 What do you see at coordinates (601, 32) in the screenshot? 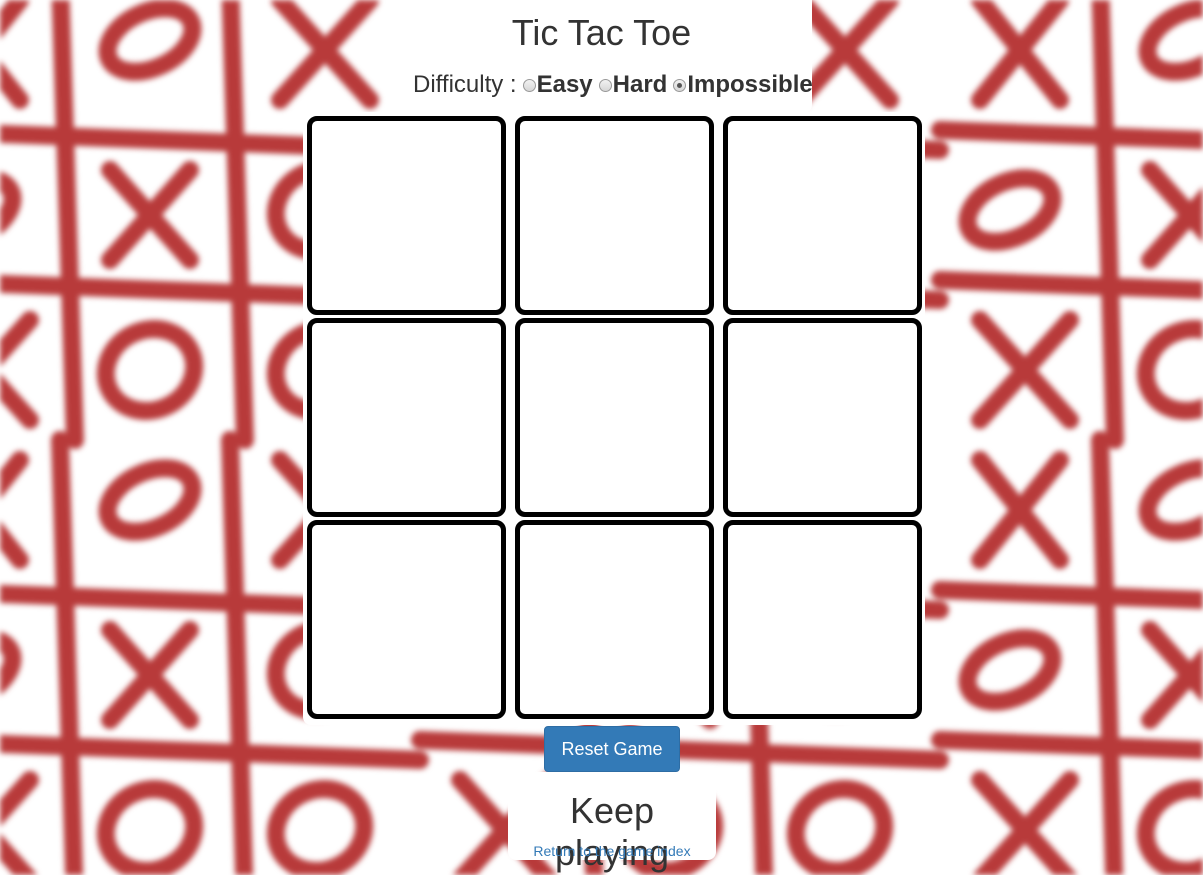
I see `page-title: Tic Tac Toe` at bounding box center [601, 32].